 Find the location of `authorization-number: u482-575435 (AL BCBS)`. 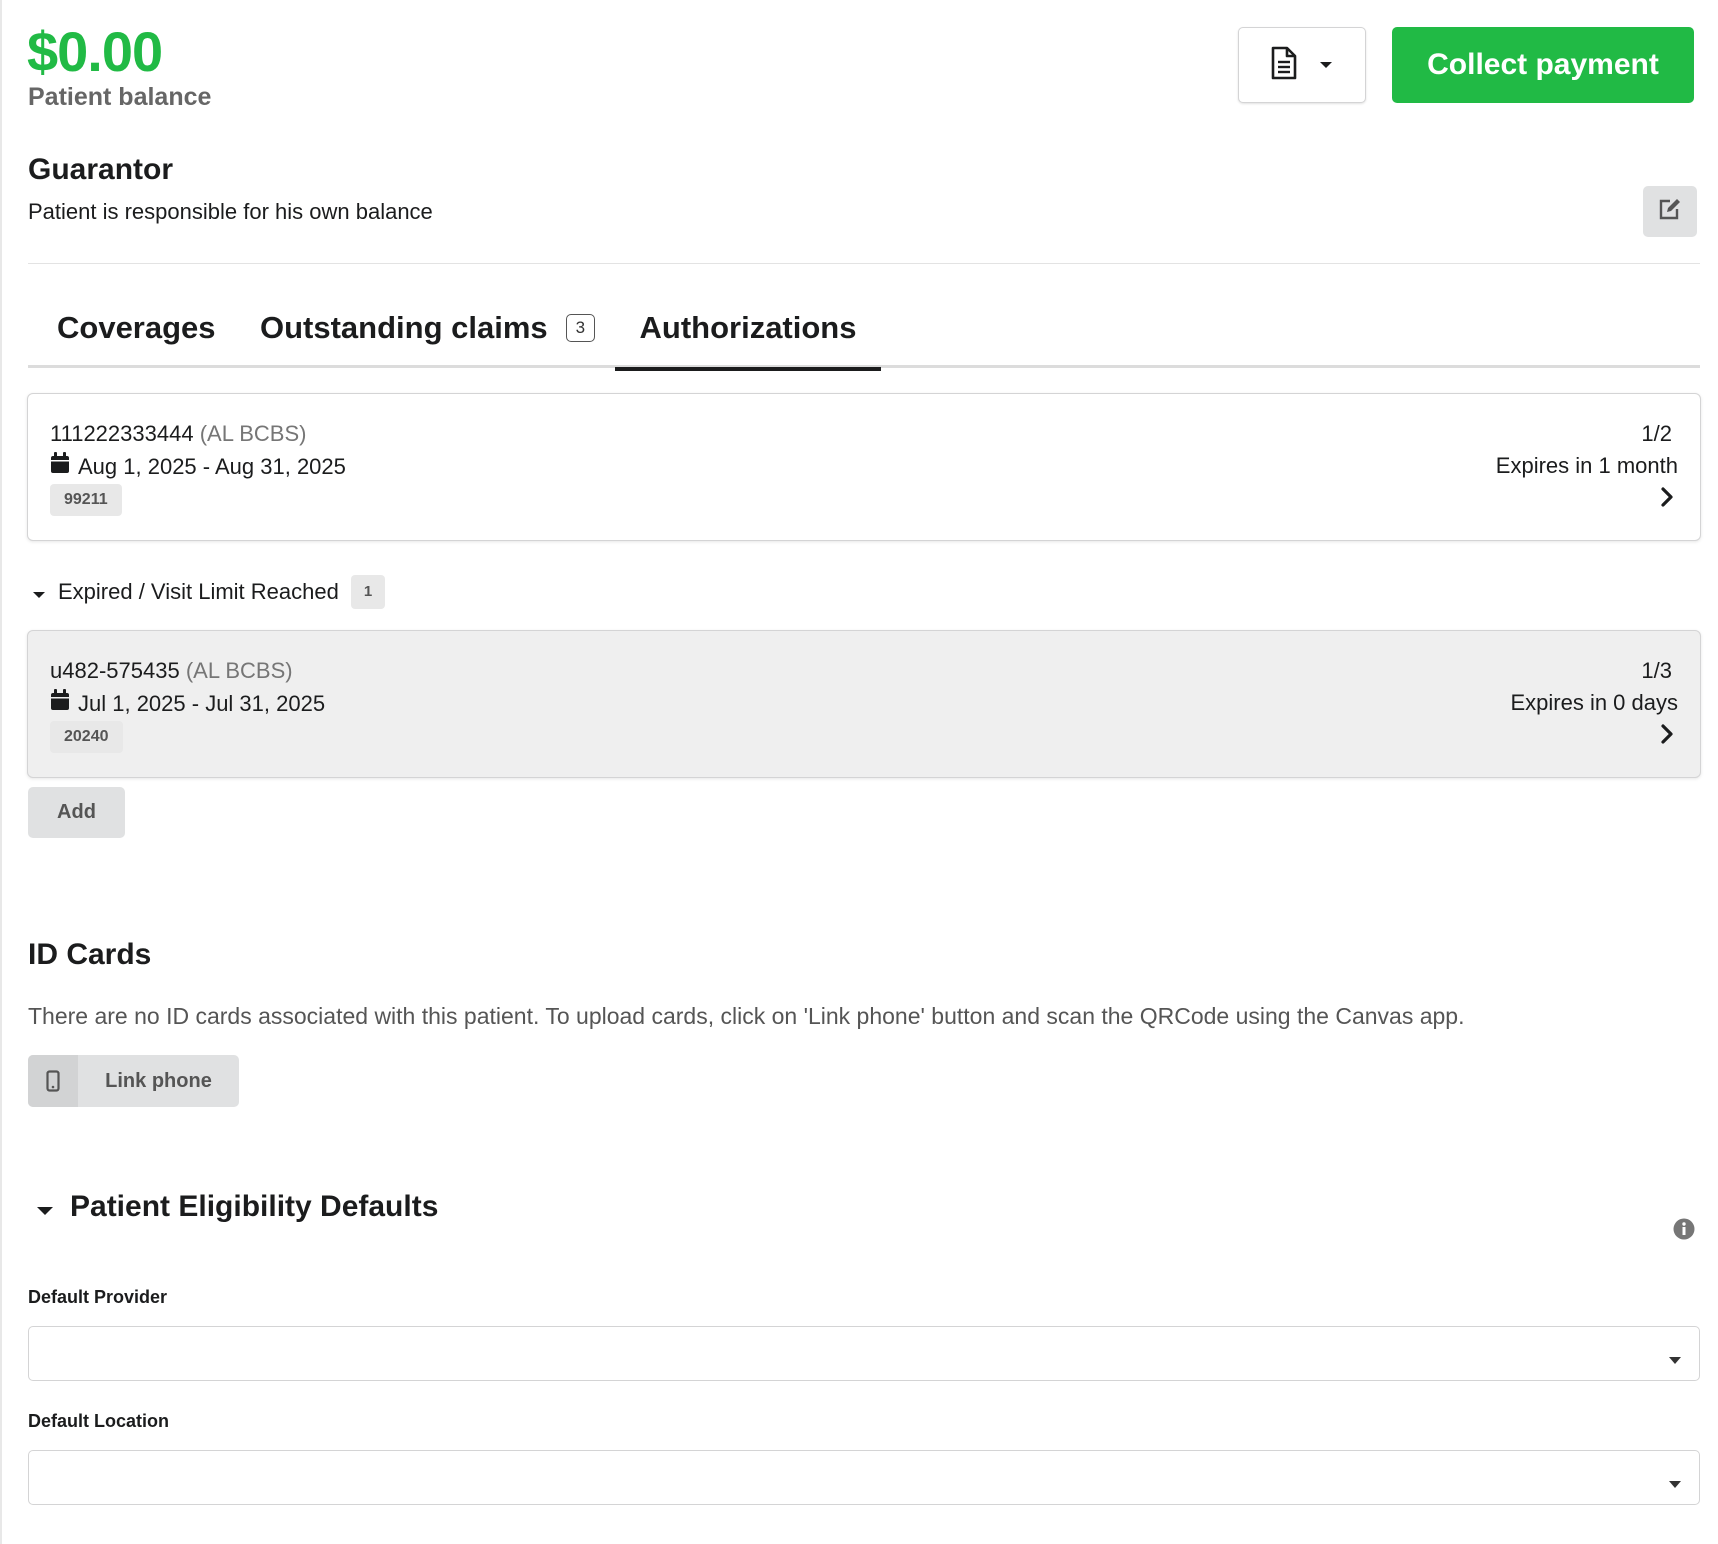

authorization-number: u482-575435 (AL BCBS) is located at coordinates (171, 671).